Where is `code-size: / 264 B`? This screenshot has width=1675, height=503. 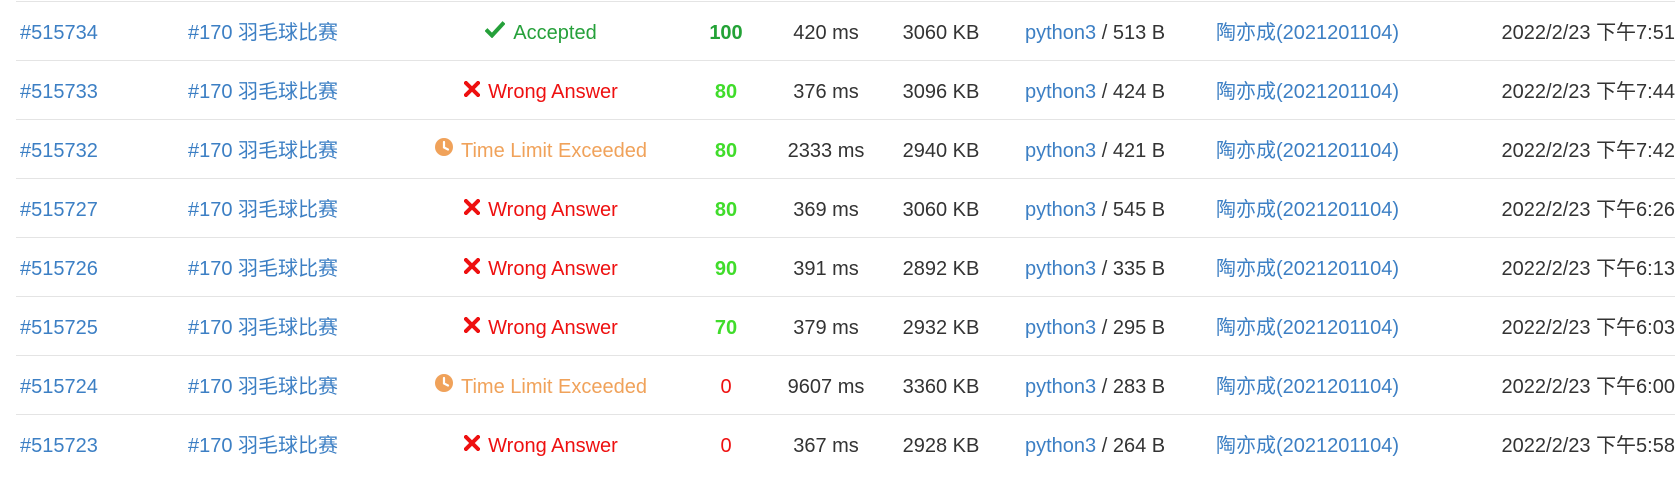 code-size: / 264 B is located at coordinates (1131, 446).